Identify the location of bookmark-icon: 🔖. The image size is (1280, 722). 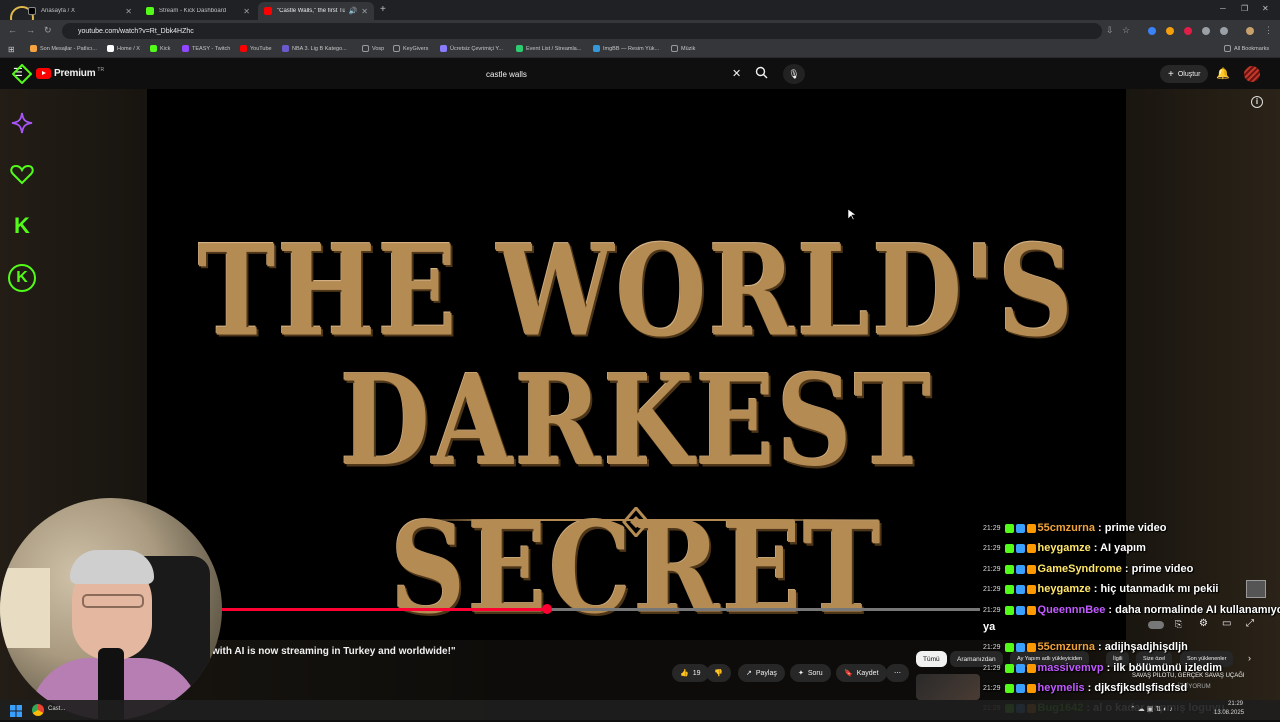
(848, 673).